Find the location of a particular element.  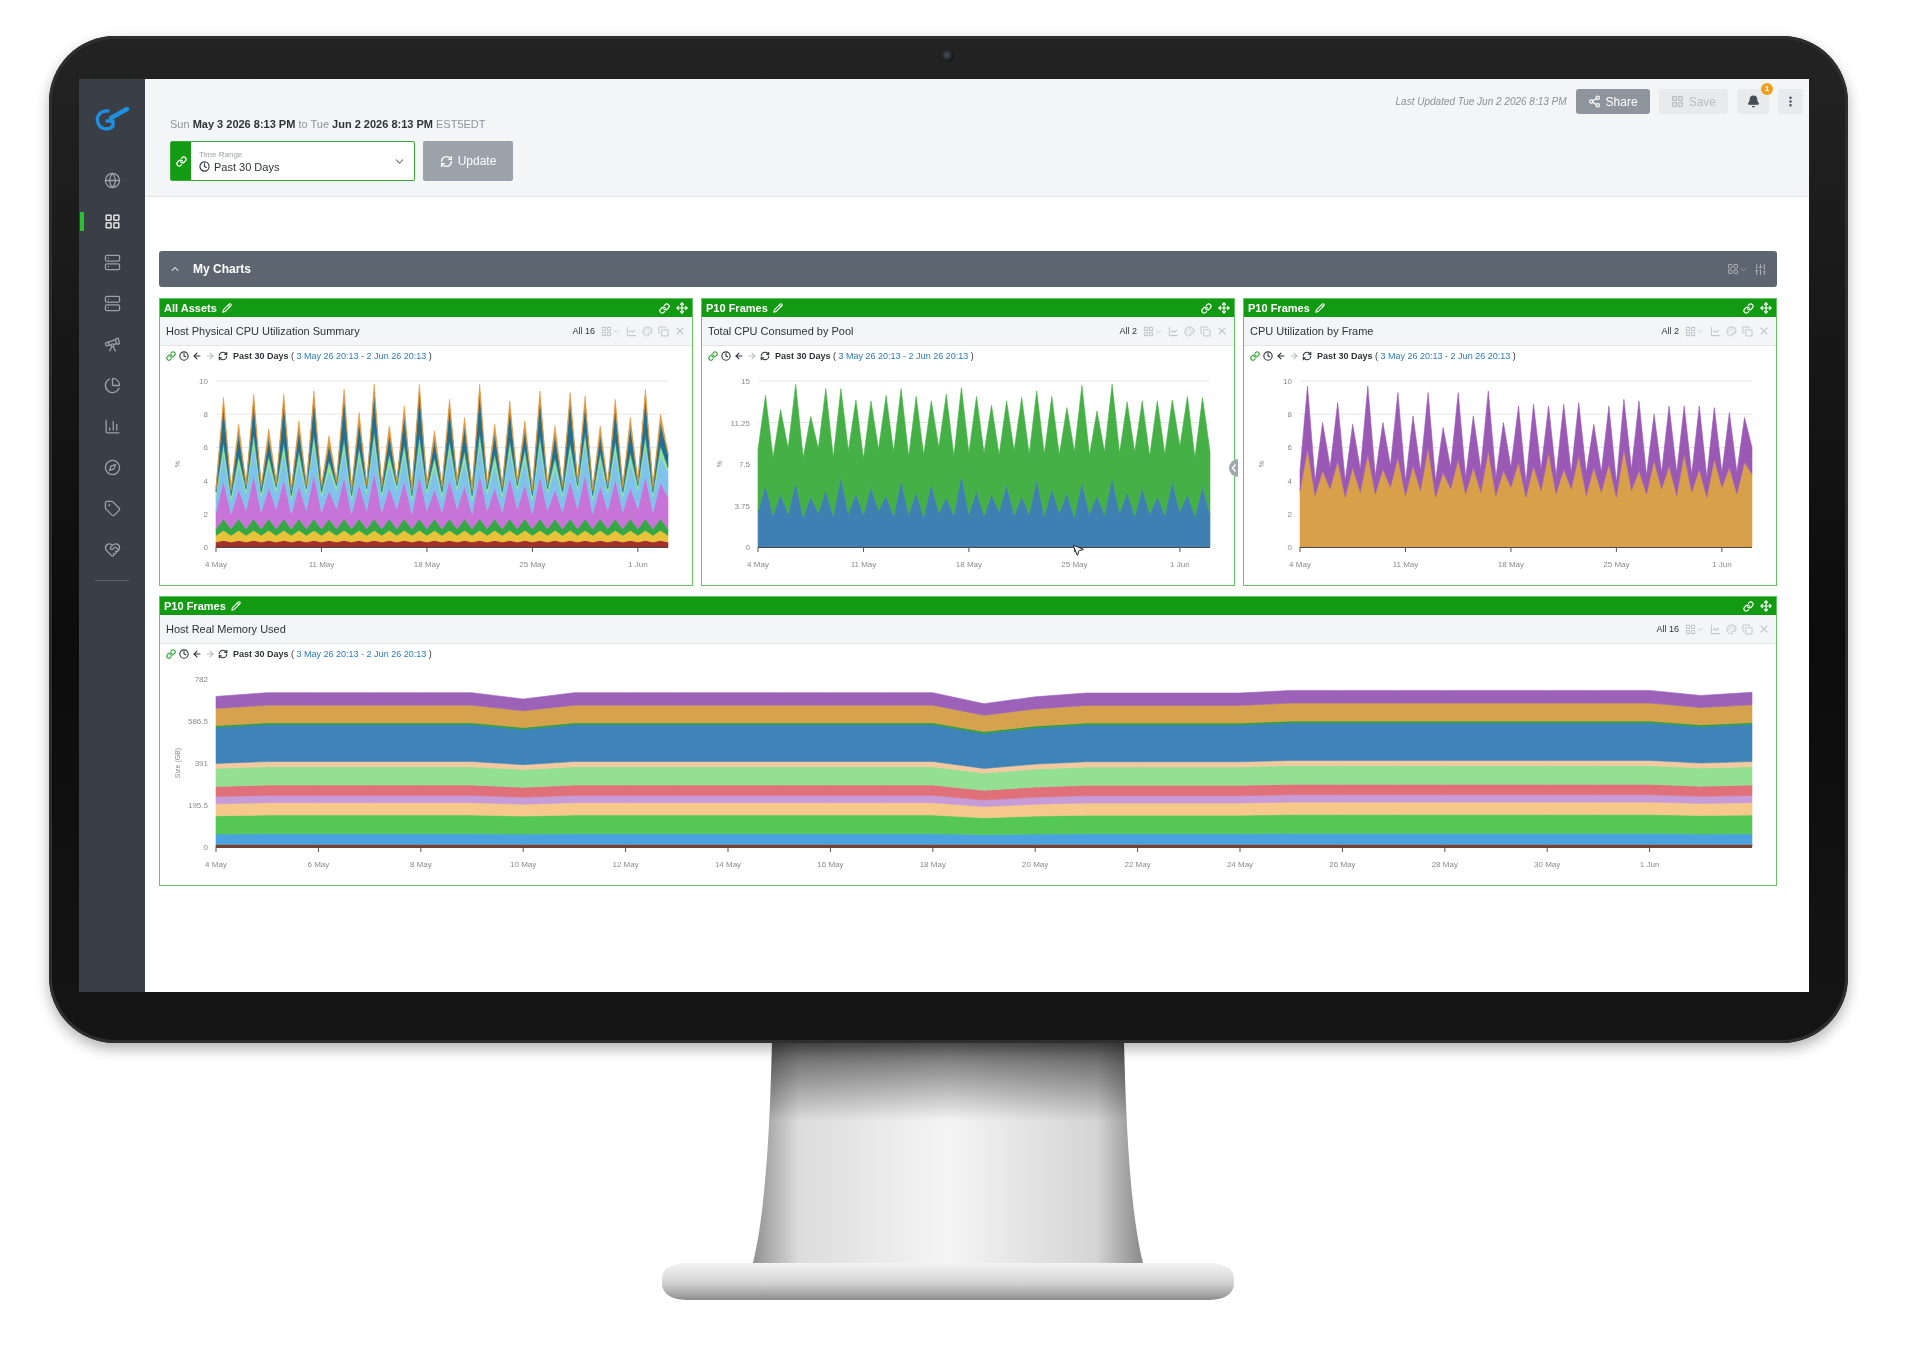

axis-tick-label: 14 May is located at coordinates (728, 864).